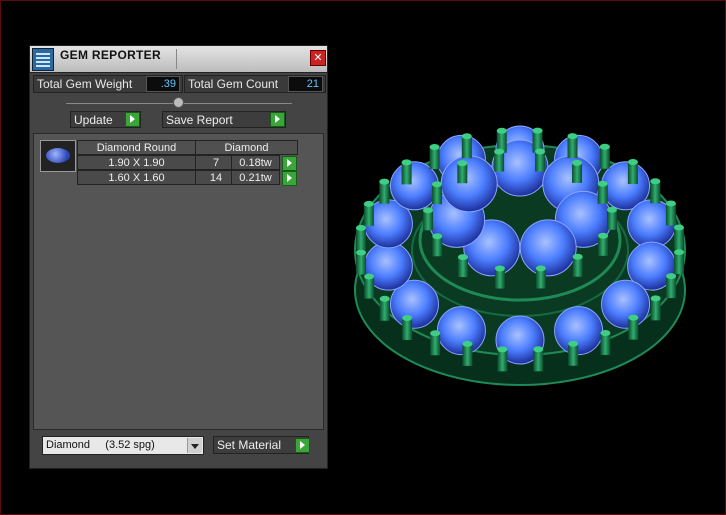  I want to click on row-1-weight: 0.18tw, so click(255, 162).